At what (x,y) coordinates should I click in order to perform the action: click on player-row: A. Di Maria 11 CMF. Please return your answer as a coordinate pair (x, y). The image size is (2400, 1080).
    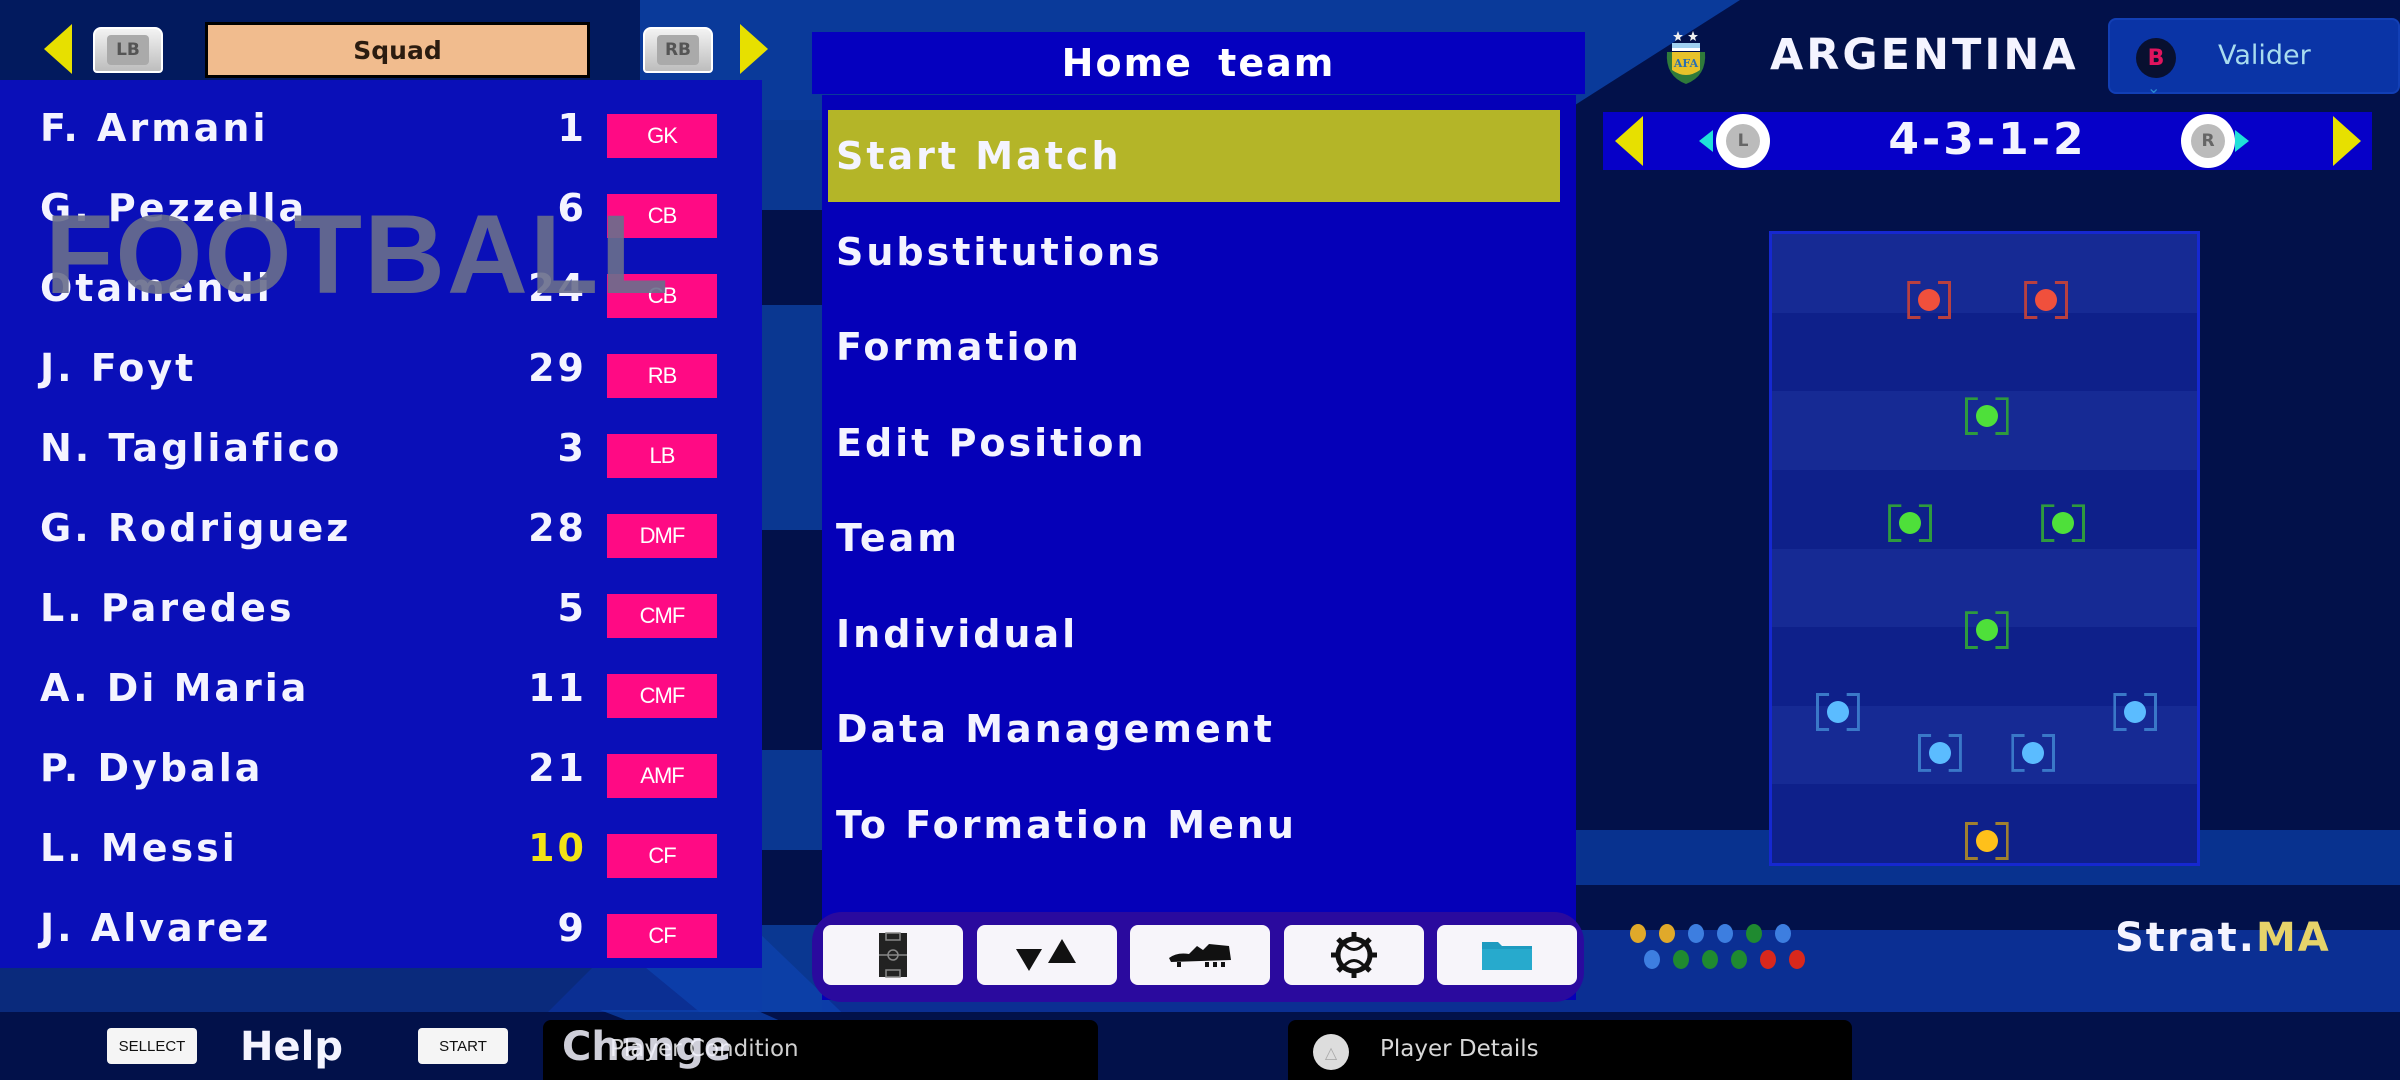
    Looking at the image, I should click on (381, 694).